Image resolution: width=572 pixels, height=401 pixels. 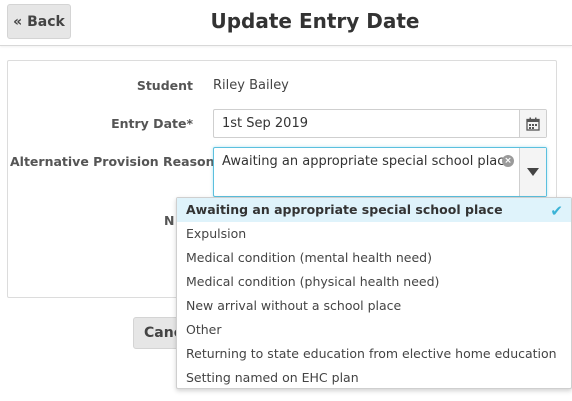 I want to click on reason-select-toggle, so click(x=532, y=172).